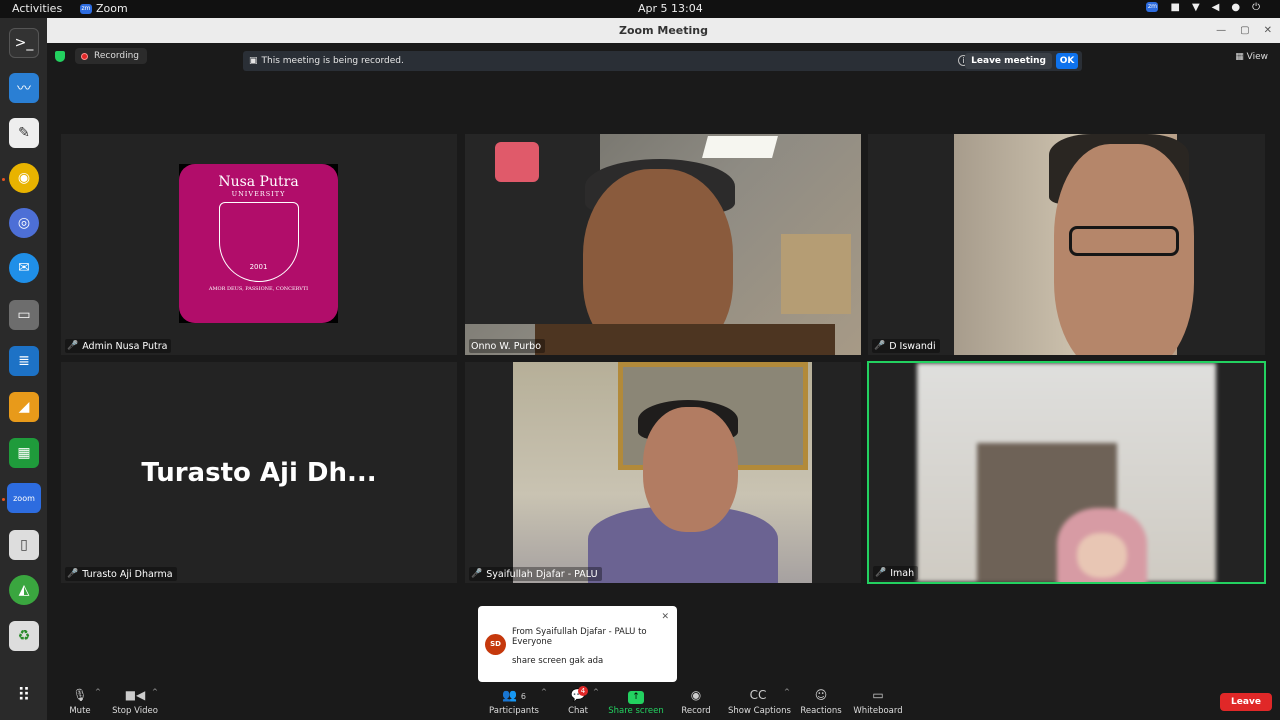  Describe the element at coordinates (1236, 7) in the screenshot. I see `microphone-icon: ●` at that location.